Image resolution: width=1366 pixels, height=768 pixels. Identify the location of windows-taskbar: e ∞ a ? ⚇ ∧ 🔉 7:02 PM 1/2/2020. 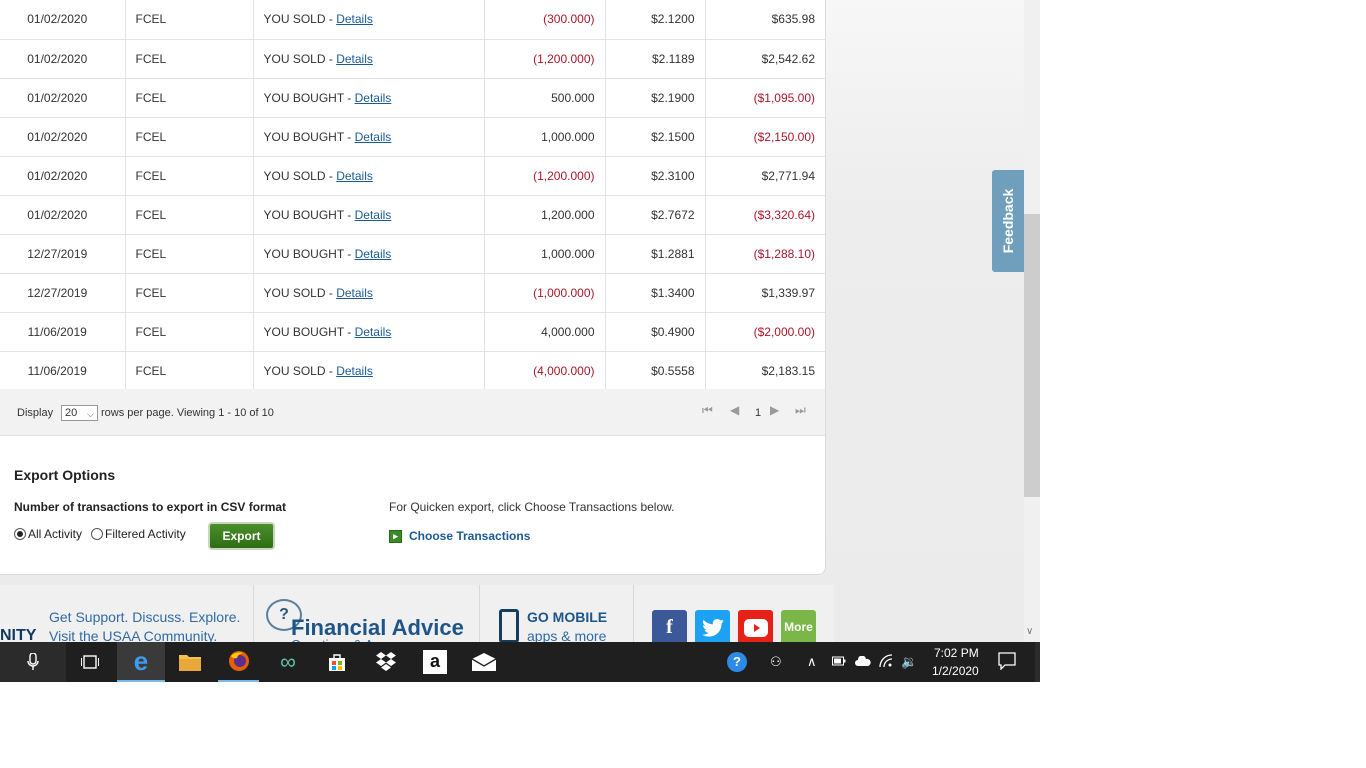
(520, 662).